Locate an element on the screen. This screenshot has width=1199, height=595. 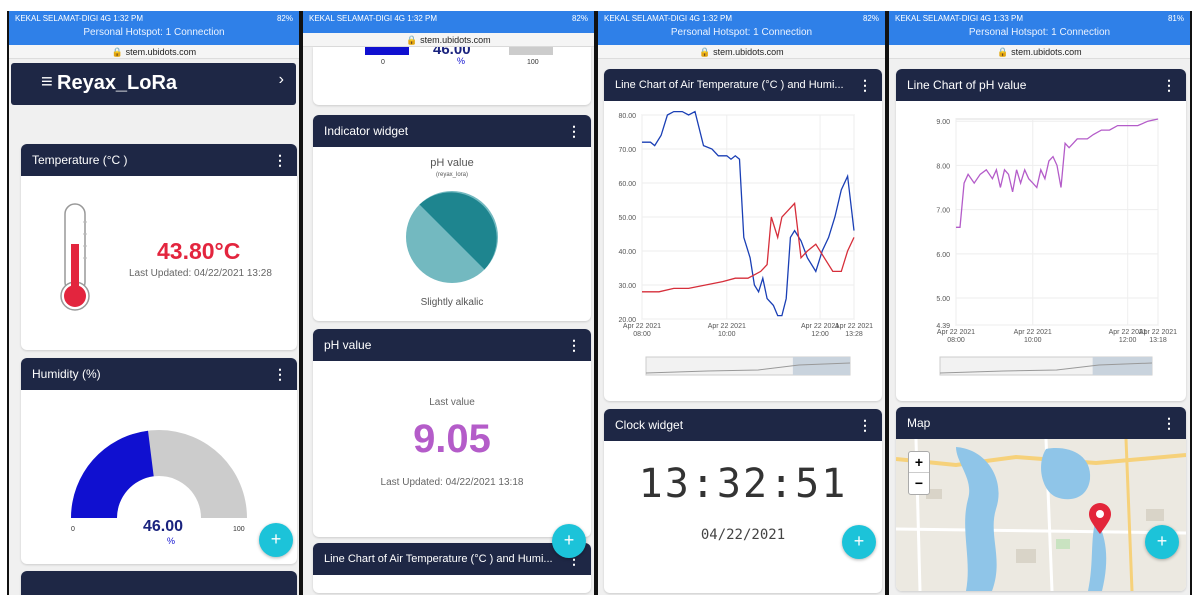
indicator-label: pH value is located at coordinates (452, 163).